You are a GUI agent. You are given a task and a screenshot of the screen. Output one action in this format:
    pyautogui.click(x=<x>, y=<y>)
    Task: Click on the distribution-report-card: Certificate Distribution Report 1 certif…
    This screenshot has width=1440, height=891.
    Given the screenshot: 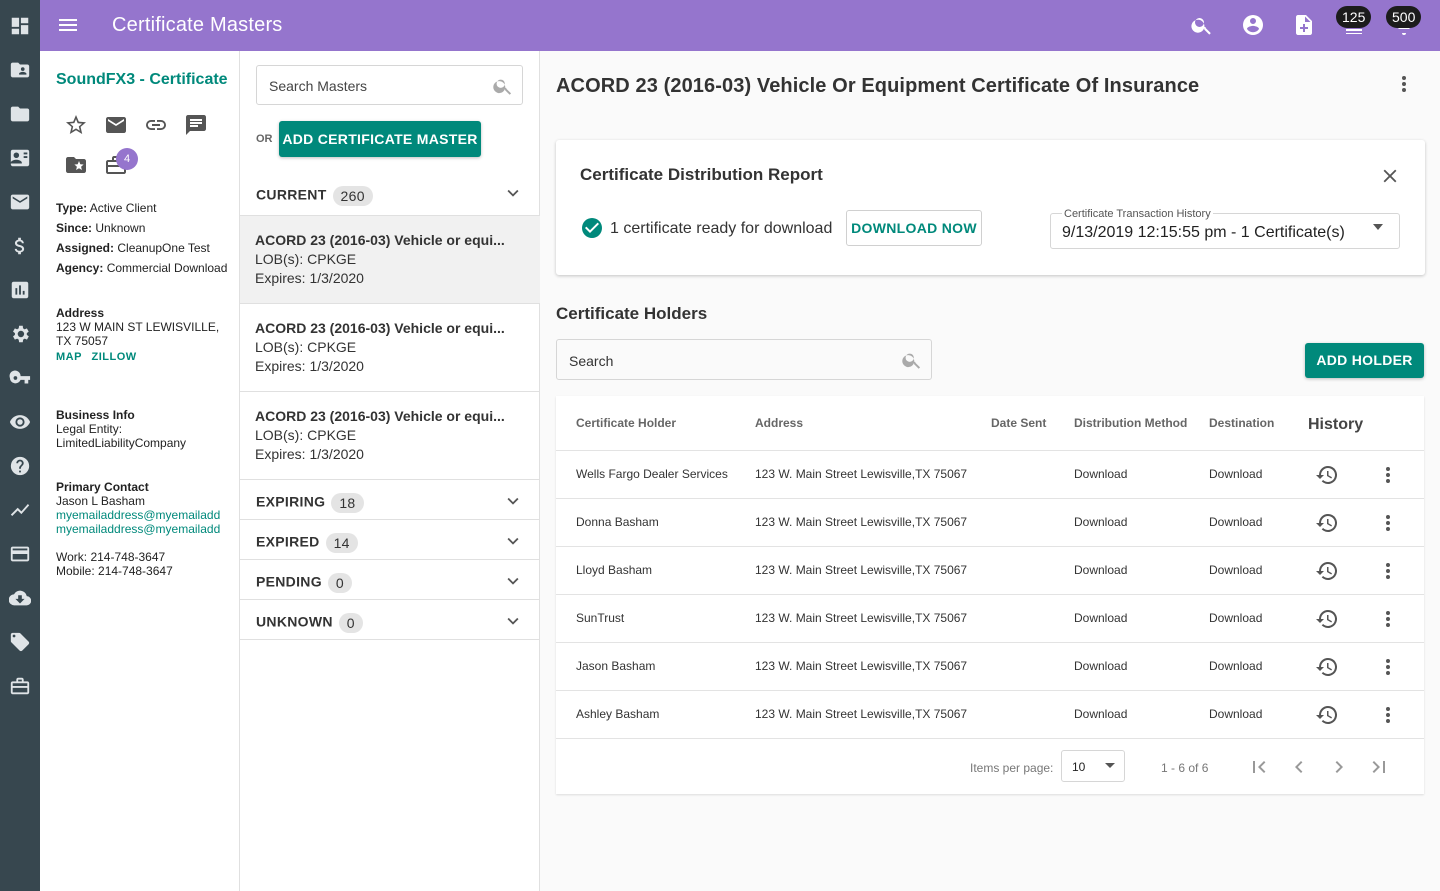 What is the action you would take?
    pyautogui.click(x=990, y=207)
    